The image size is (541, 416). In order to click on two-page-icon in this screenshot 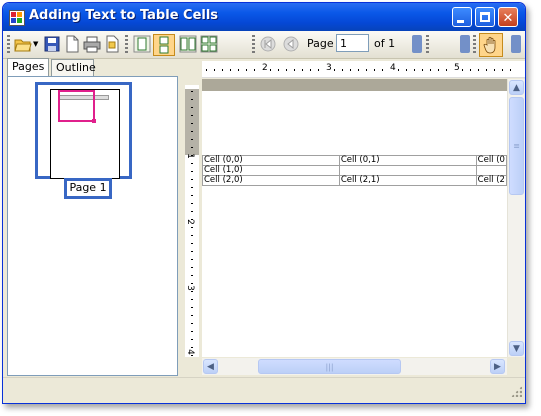, I will do `click(188, 44)`.